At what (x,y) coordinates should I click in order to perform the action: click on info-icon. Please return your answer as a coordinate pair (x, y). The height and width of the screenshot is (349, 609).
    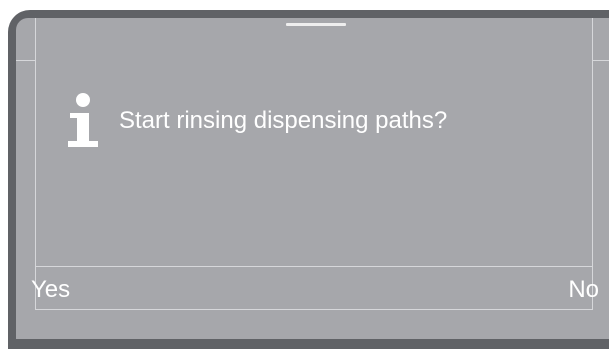
    Looking at the image, I should click on (83, 120).